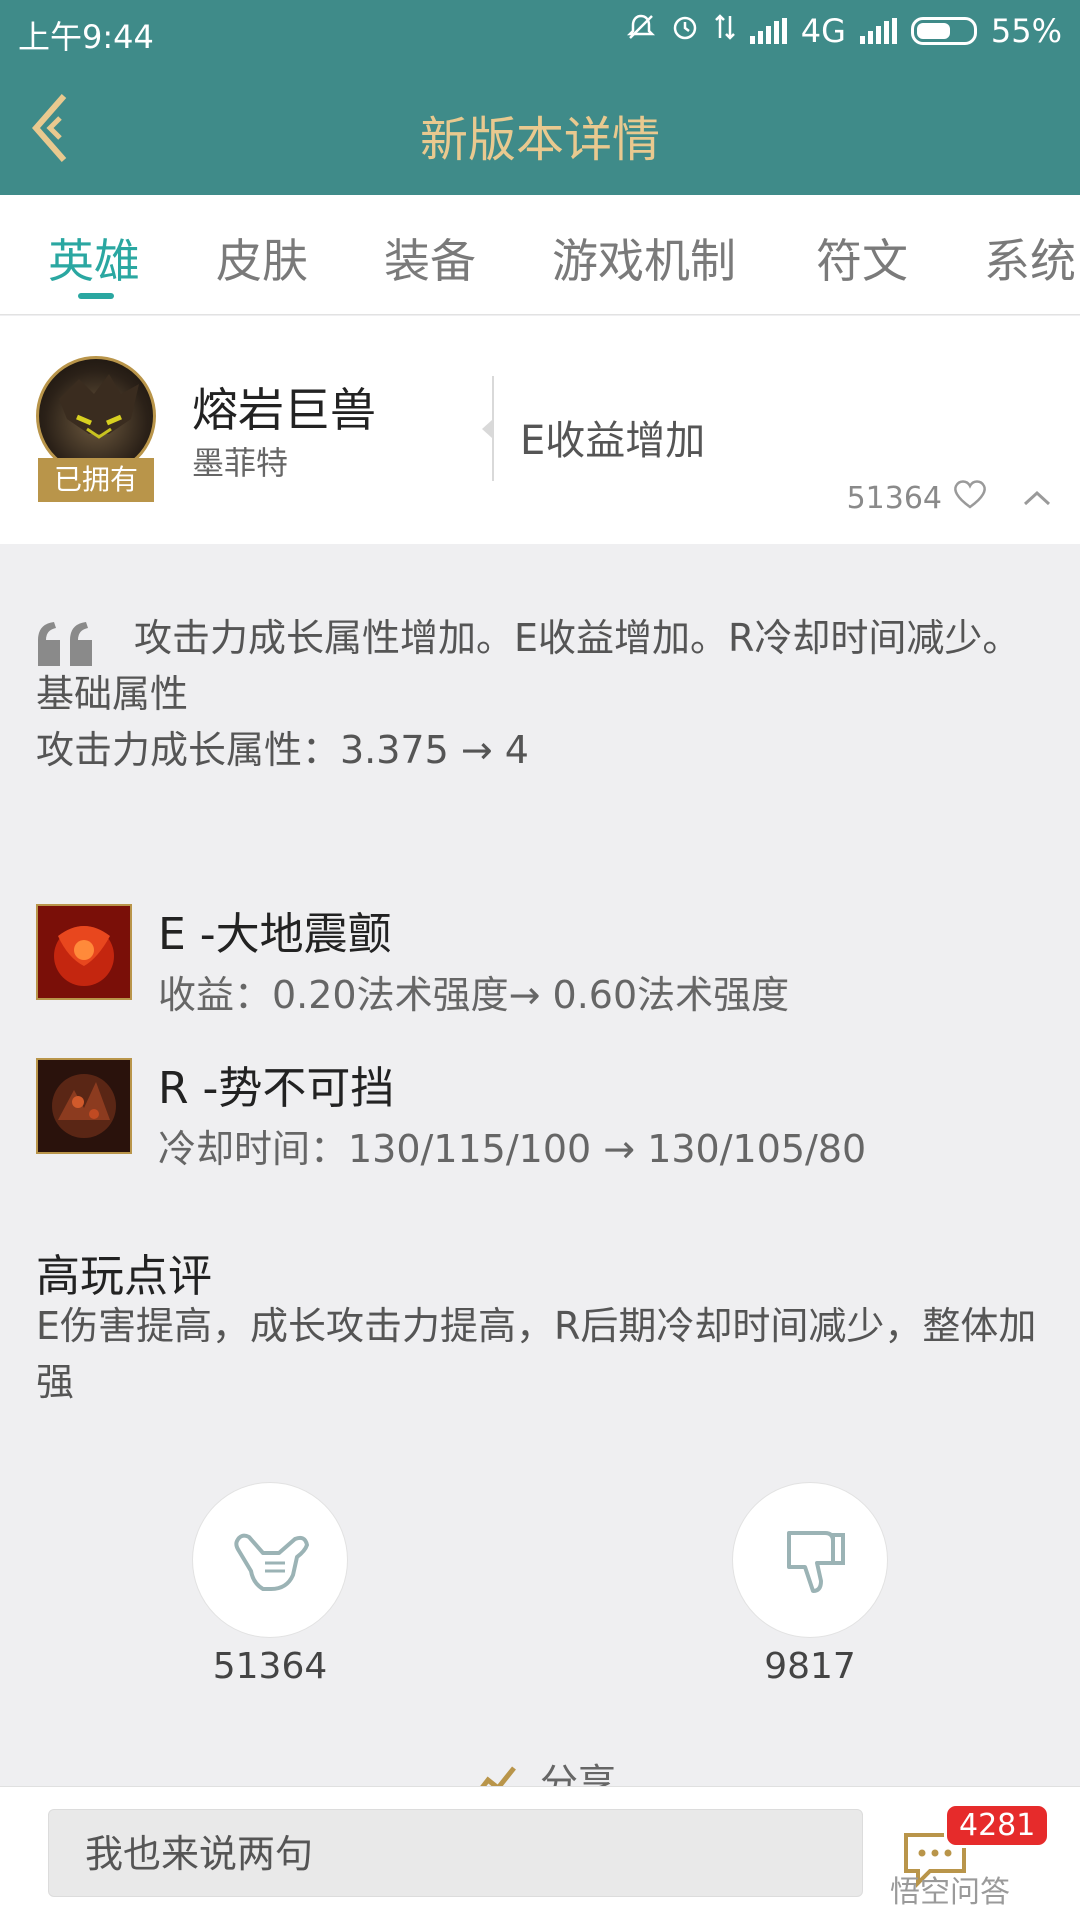 This screenshot has height=1920, width=1080. What do you see at coordinates (84, 1106) in the screenshot?
I see `skill-r-icon` at bounding box center [84, 1106].